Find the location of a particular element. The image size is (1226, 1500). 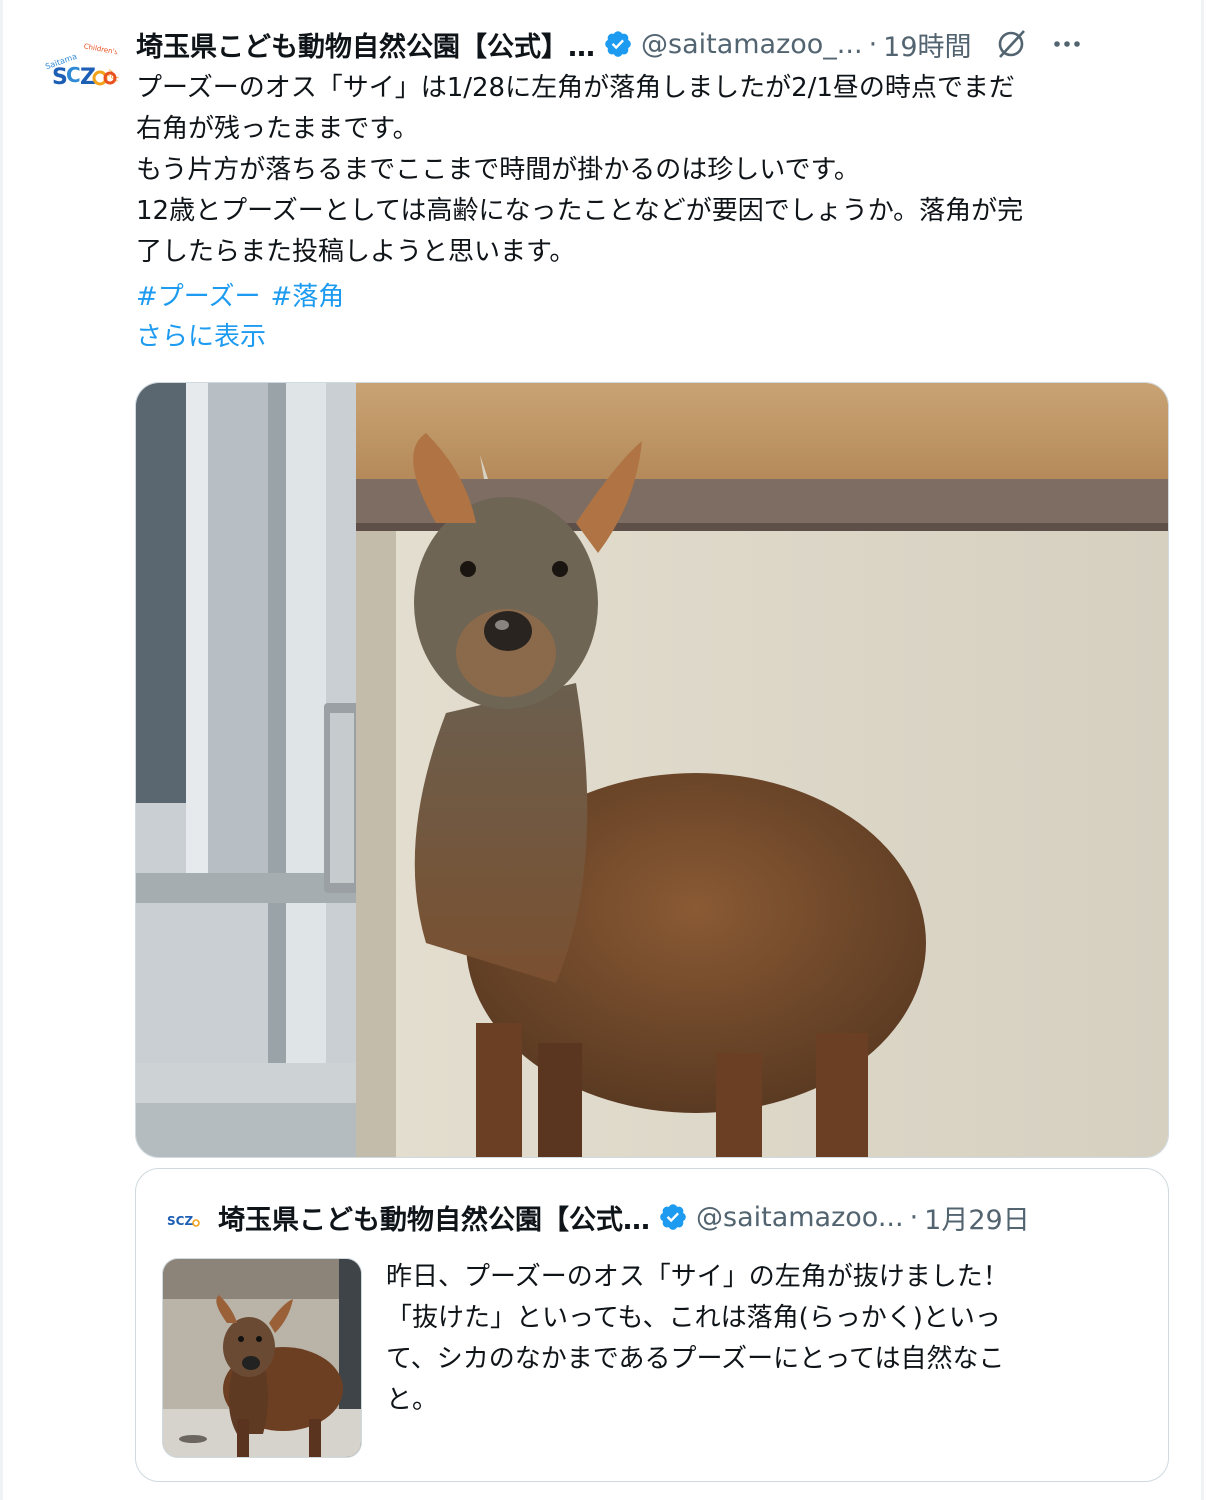

tweet-body-line: 右角が残ったままです。 is located at coordinates (277, 129).